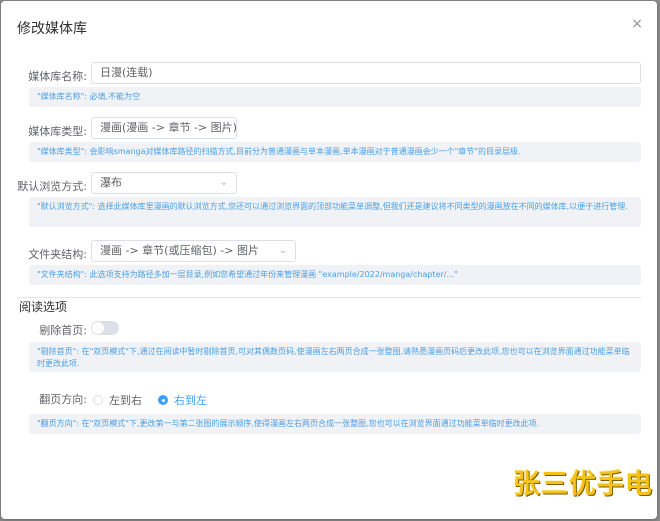  I want to click on close-icon: ×, so click(637, 24).